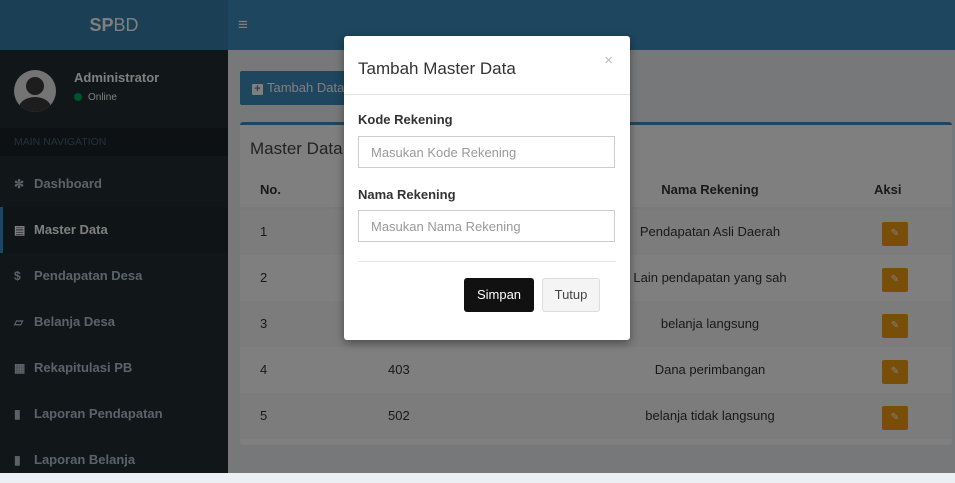 The image size is (955, 483). What do you see at coordinates (405, 119) in the screenshot?
I see `kode-rekening-label: Kode Rekening` at bounding box center [405, 119].